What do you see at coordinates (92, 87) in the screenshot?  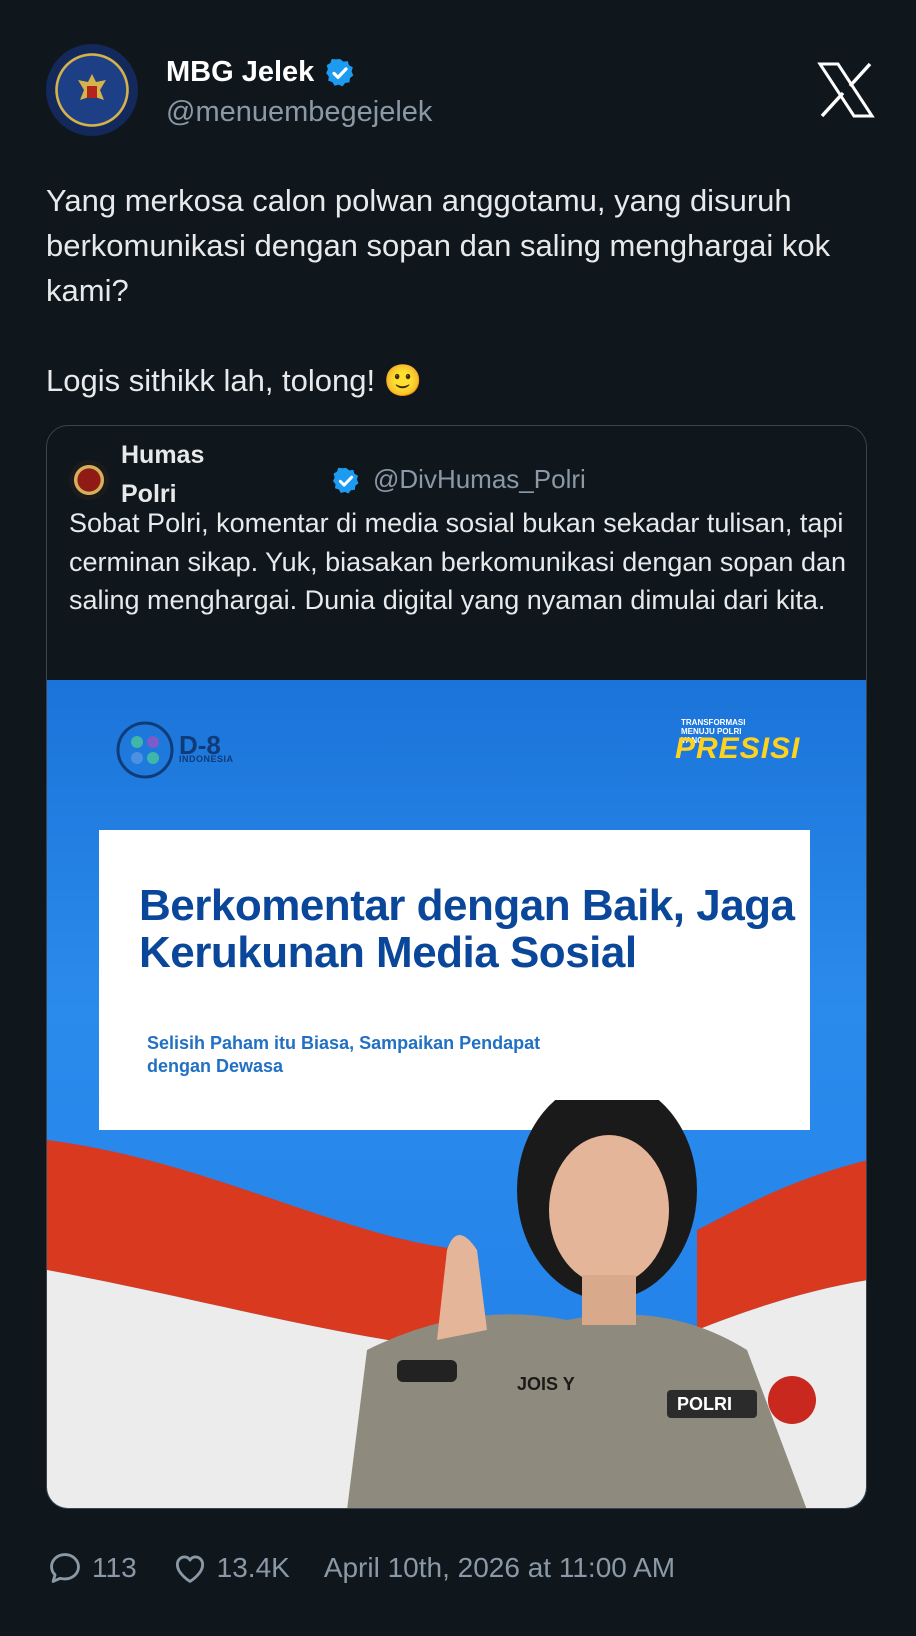 I see `garuda-emblem-icon` at bounding box center [92, 87].